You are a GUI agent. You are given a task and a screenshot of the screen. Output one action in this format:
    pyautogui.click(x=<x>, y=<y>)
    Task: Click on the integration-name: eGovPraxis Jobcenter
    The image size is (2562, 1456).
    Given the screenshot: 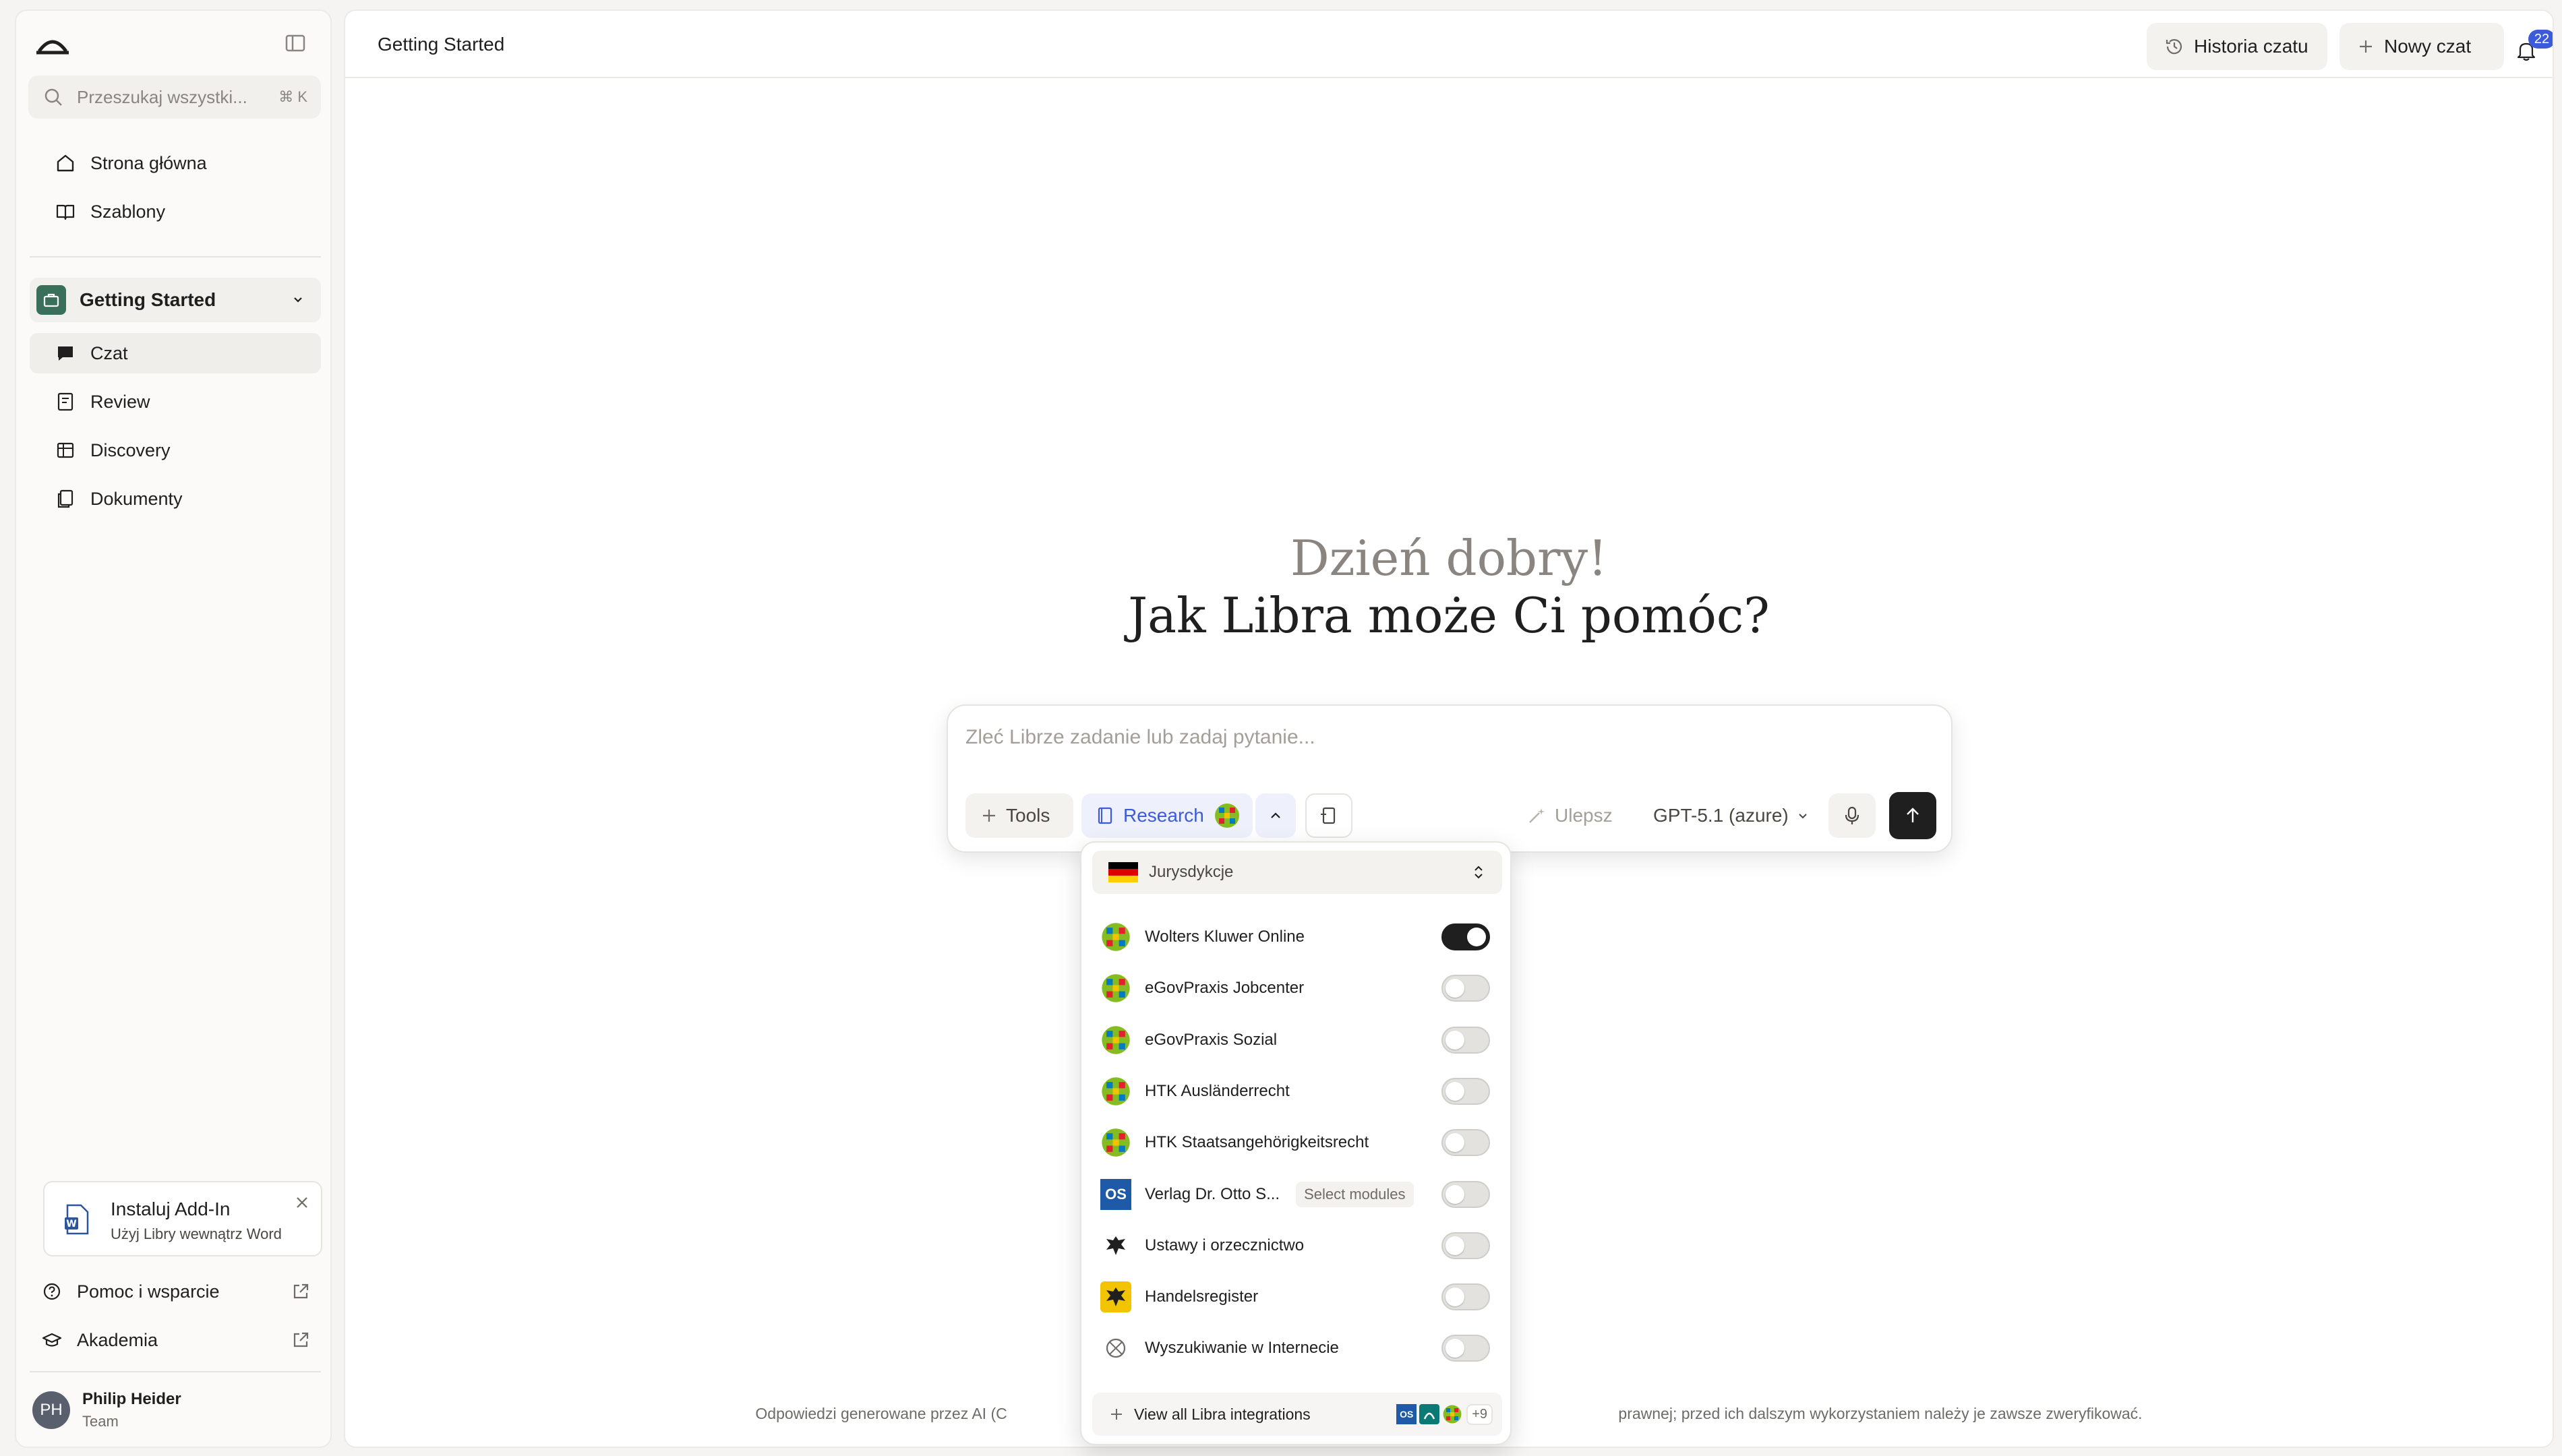 What is the action you would take?
    pyautogui.click(x=1225, y=988)
    